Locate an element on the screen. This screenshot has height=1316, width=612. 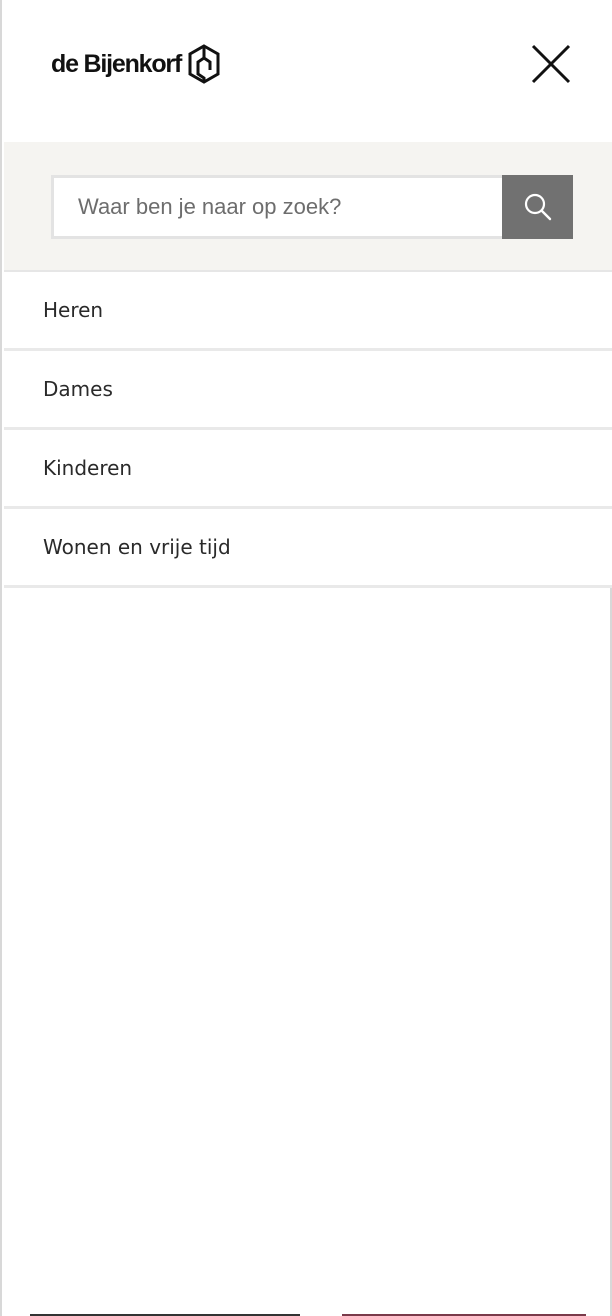
search-box is located at coordinates (312, 207).